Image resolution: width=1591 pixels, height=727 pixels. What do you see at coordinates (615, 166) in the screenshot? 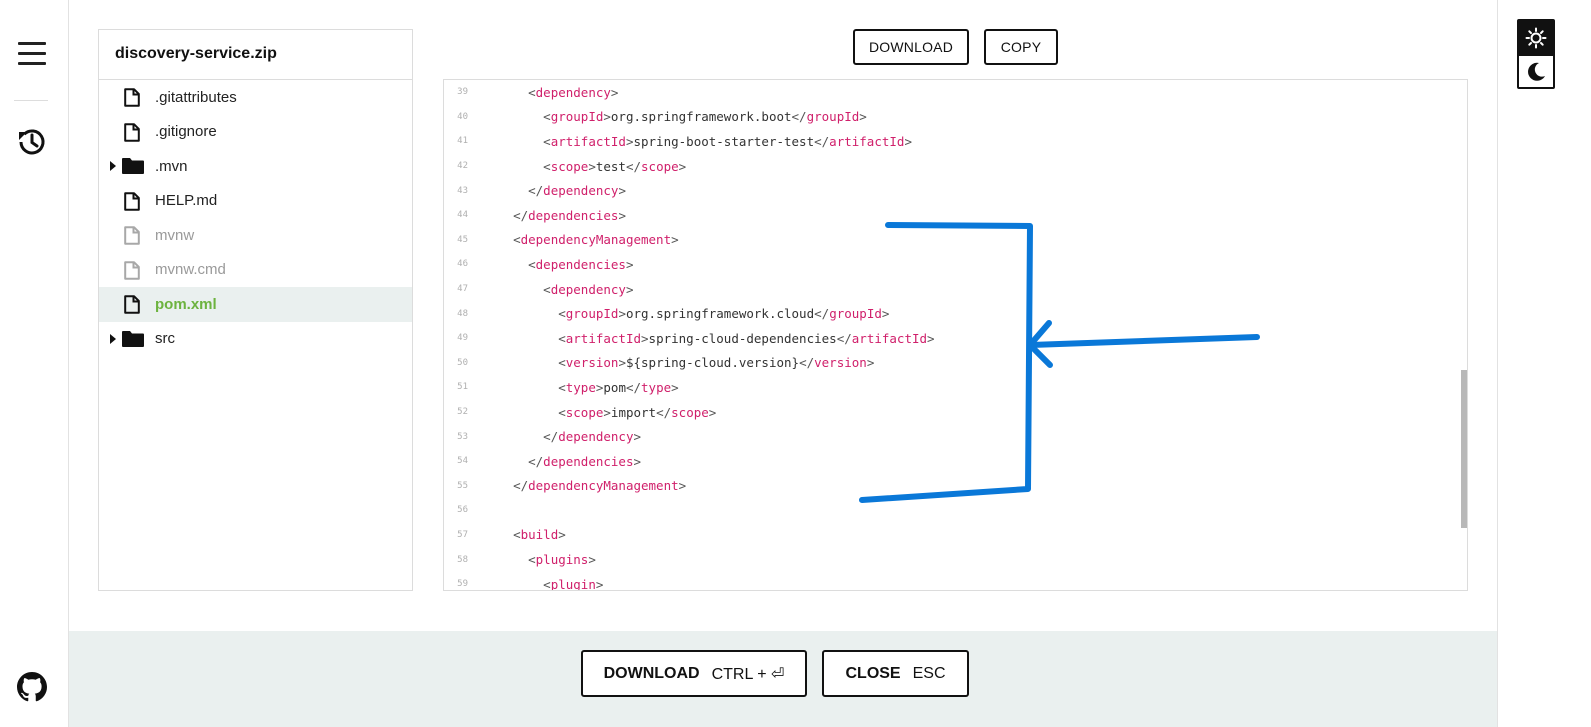
I see `code-text: <scope>test</scope>` at bounding box center [615, 166].